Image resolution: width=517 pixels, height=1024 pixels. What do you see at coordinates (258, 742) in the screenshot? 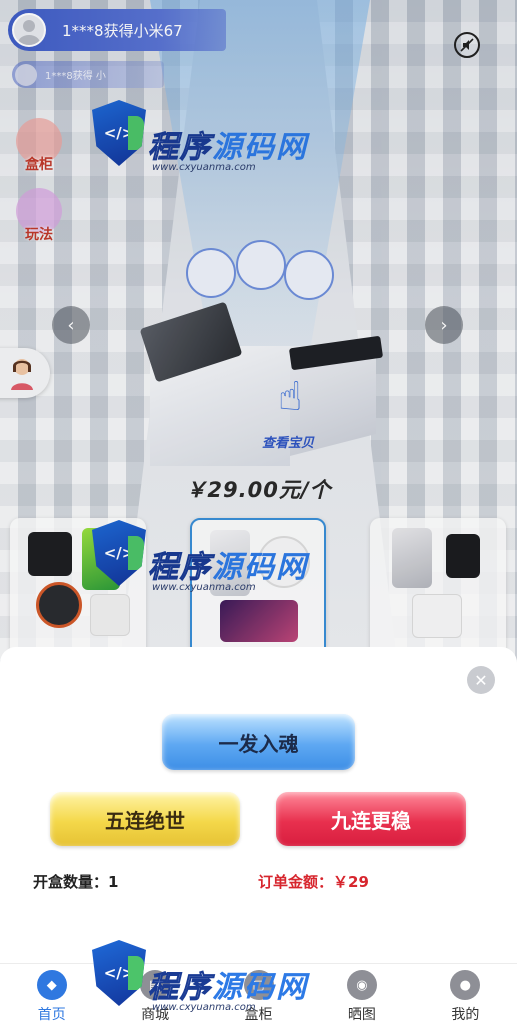
I see `buy-one-button: 一发入魂` at bounding box center [258, 742].